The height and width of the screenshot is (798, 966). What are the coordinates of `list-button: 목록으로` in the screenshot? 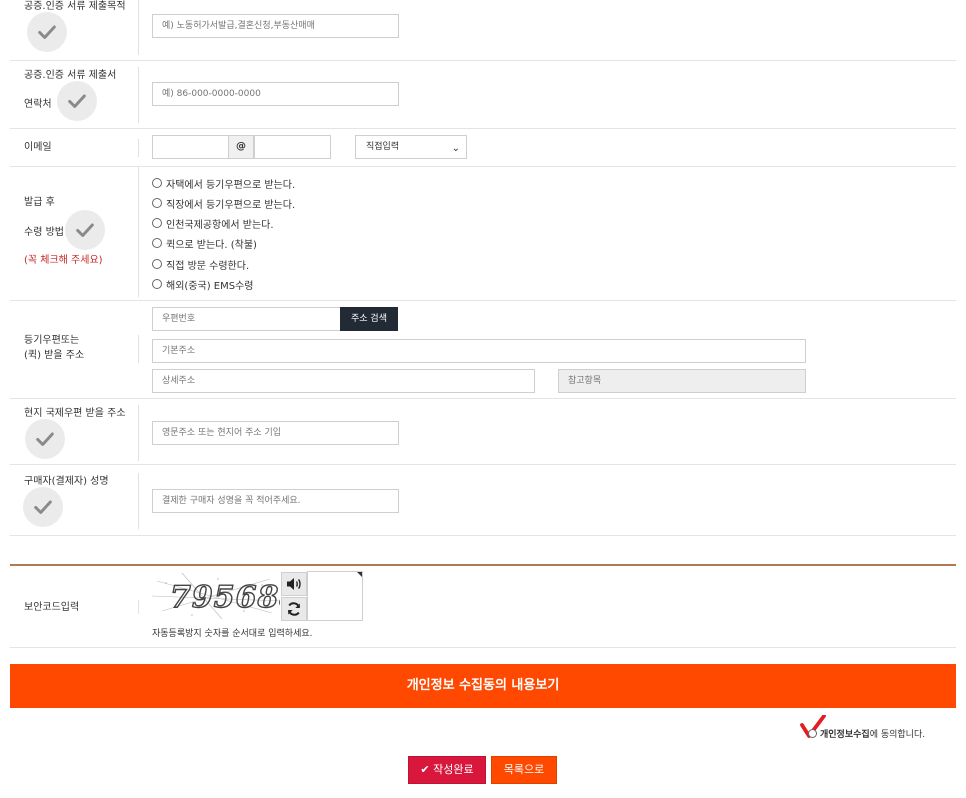 It's located at (524, 770).